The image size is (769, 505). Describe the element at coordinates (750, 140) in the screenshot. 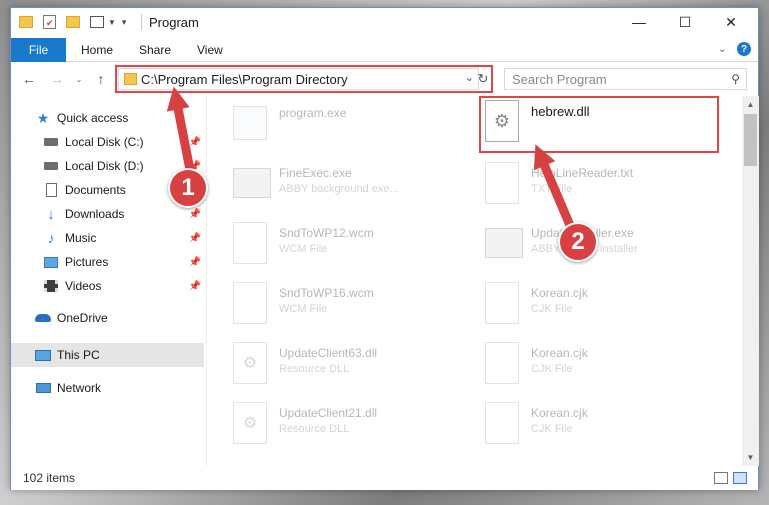

I see `scroll-thumb` at that location.